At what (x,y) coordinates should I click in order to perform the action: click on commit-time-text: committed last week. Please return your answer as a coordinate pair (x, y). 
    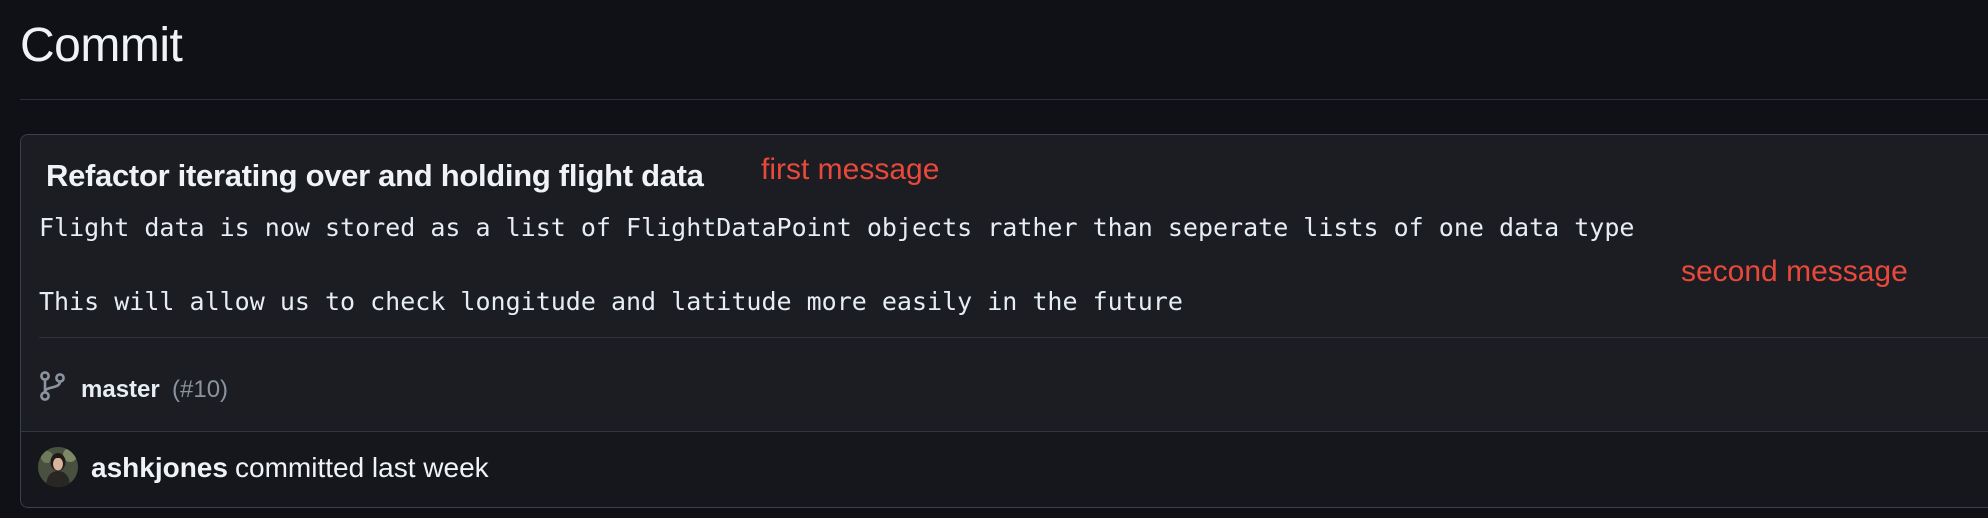
    Looking at the image, I should click on (362, 467).